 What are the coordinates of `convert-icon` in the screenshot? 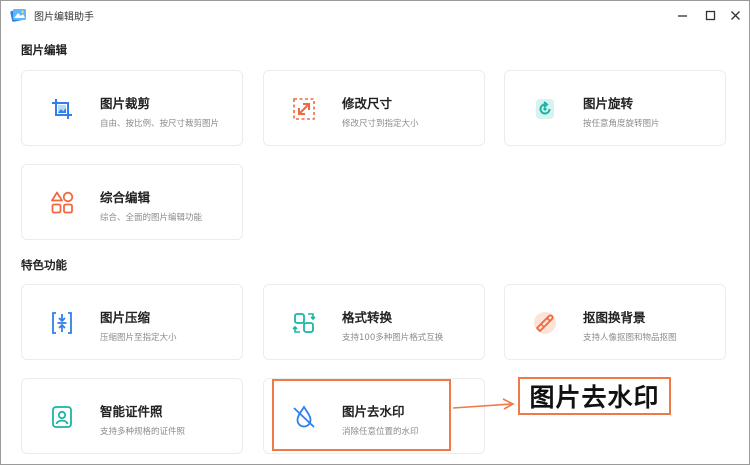 It's located at (304, 323).